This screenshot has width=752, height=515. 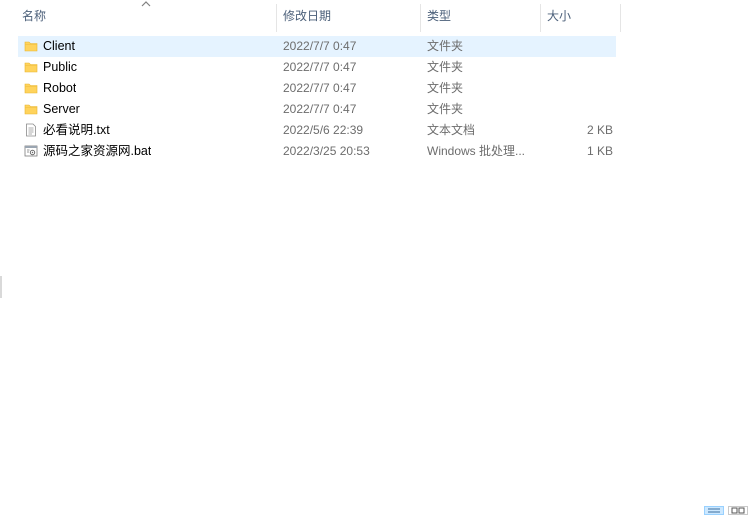 What do you see at coordinates (97, 151) in the screenshot?
I see `file-name: 源码之家资源网.bat` at bounding box center [97, 151].